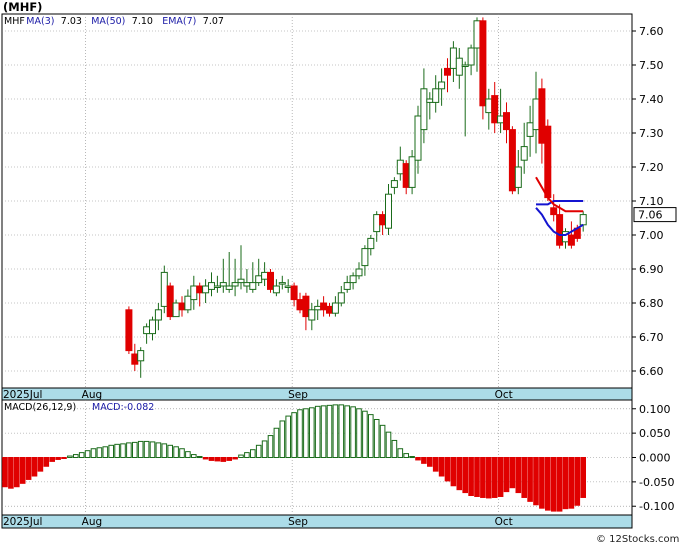  I want to click on macd-tick-label: 0.100, so click(655, 409).